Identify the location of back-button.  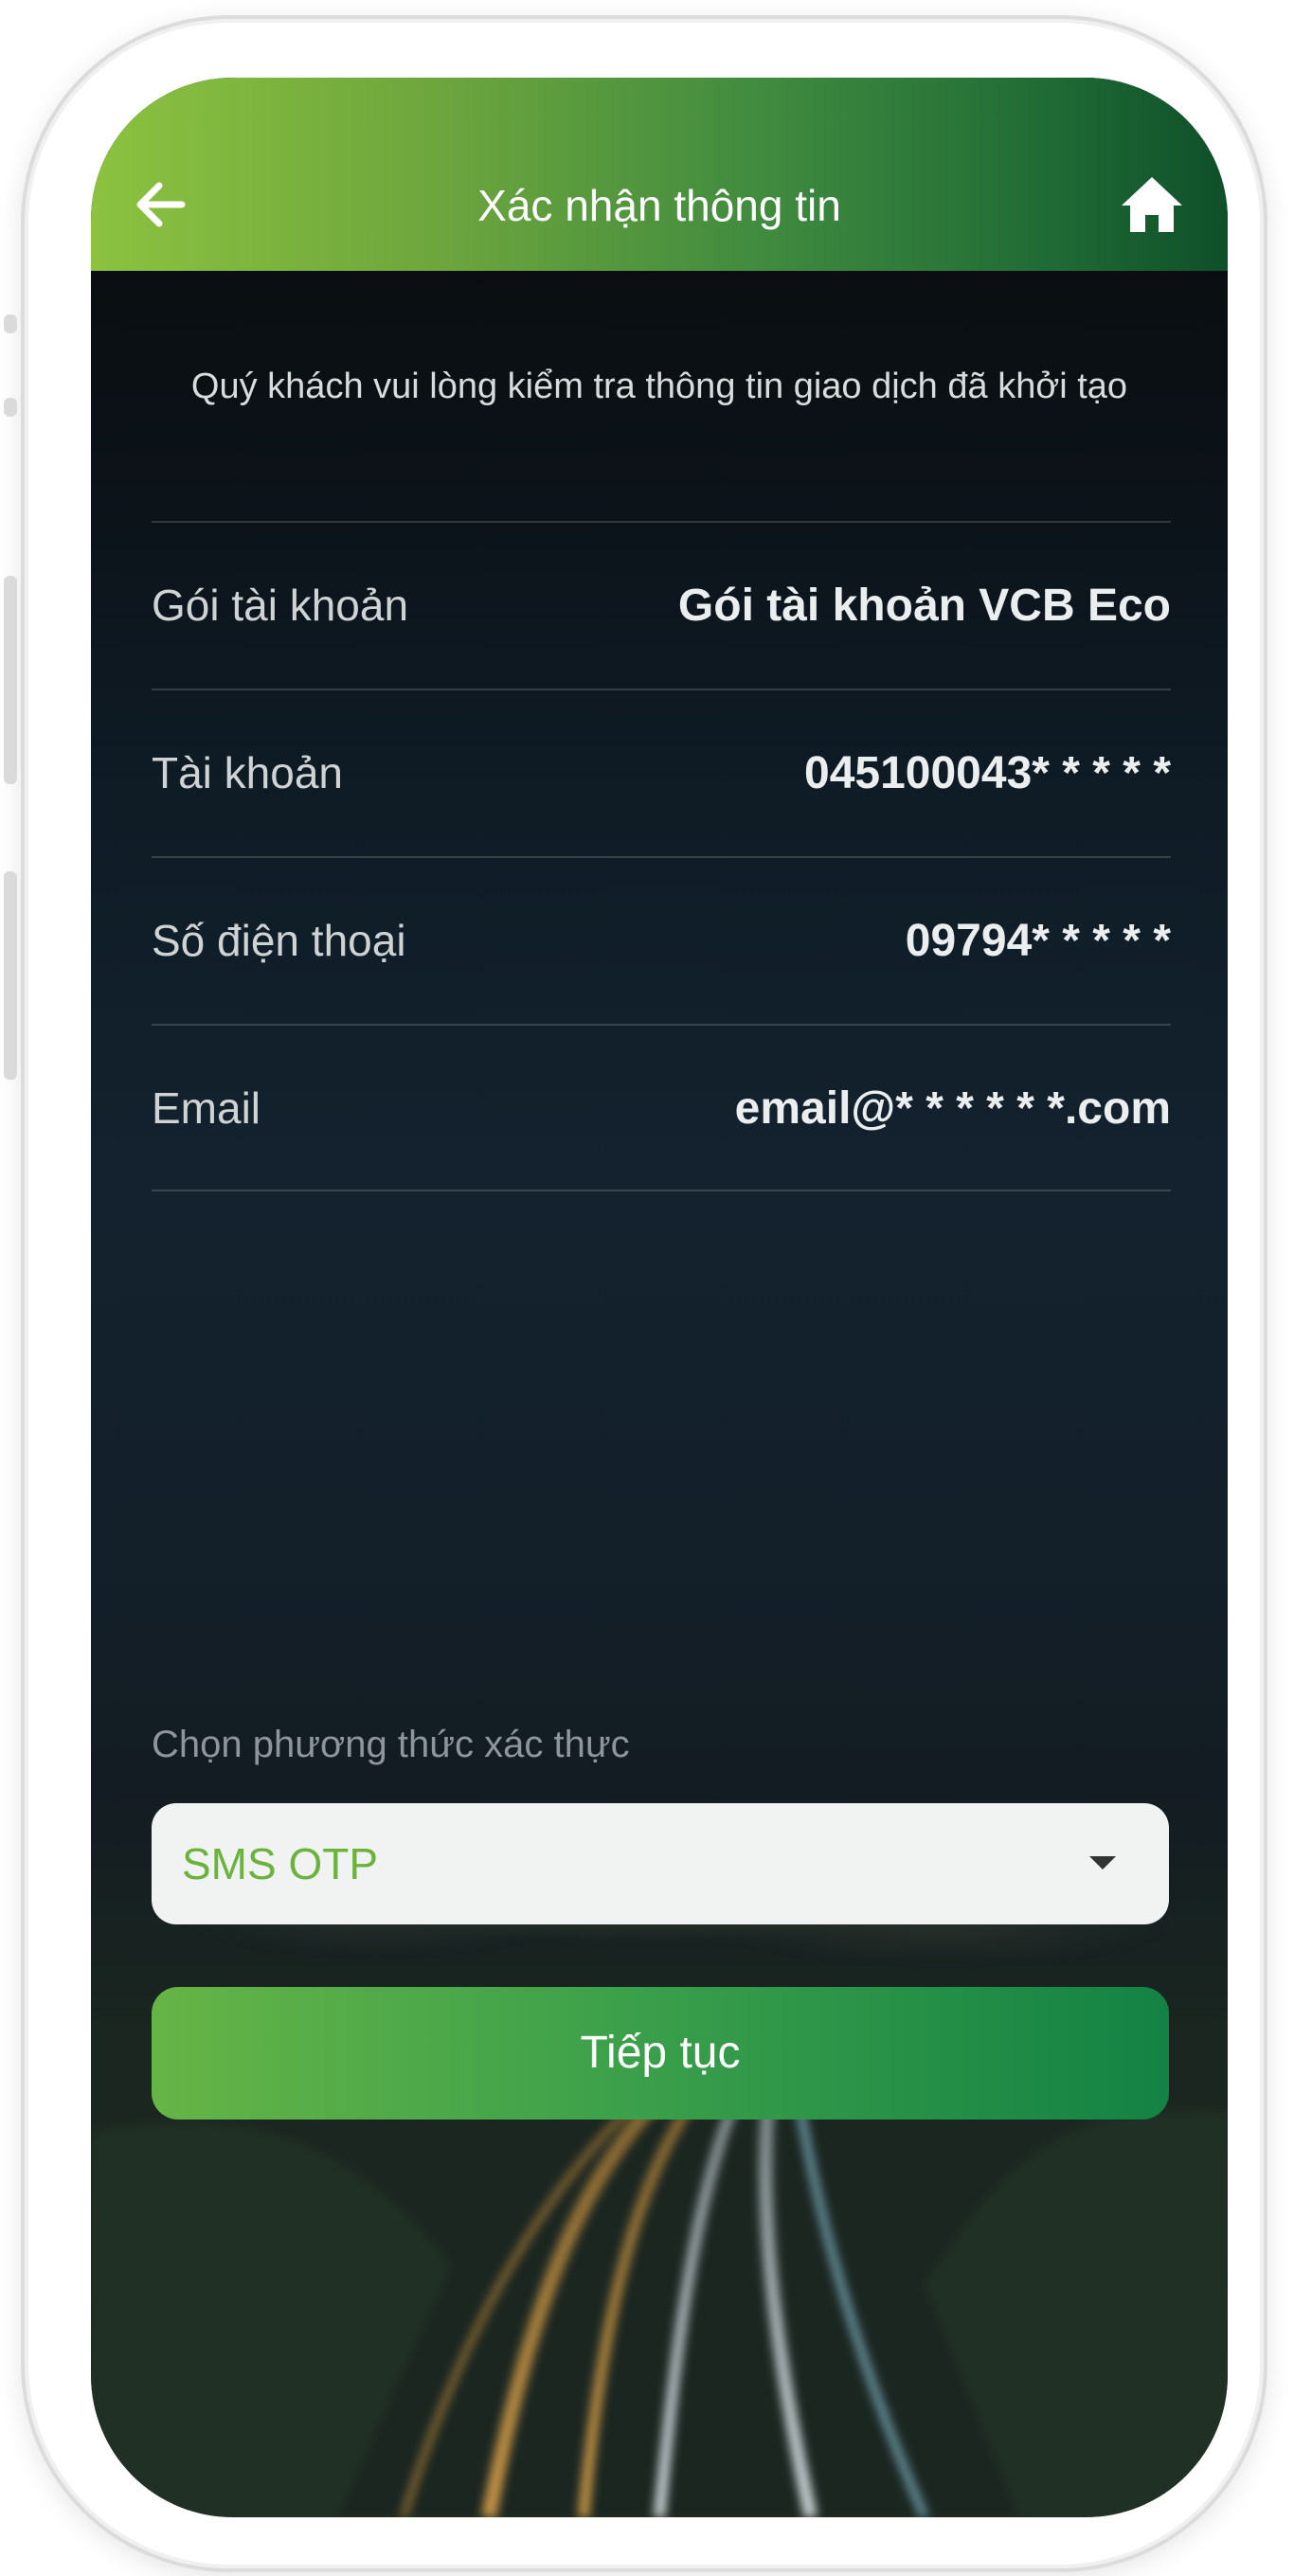
(161, 205).